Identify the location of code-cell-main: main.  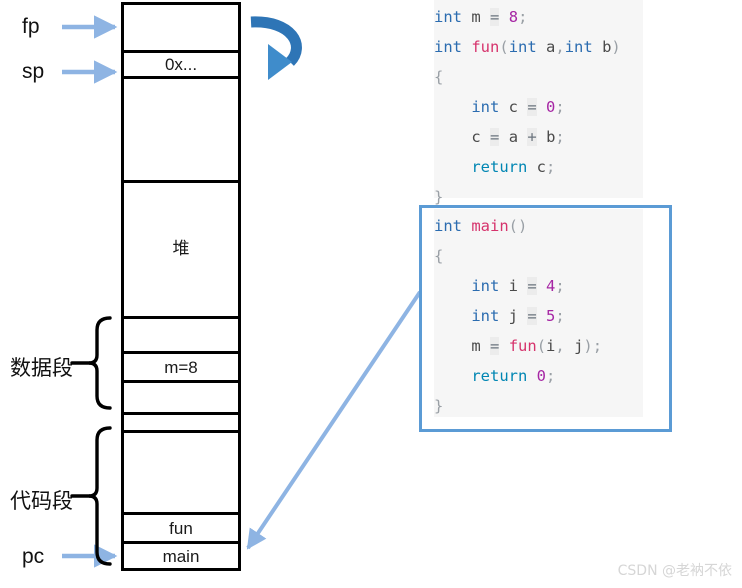
(181, 556).